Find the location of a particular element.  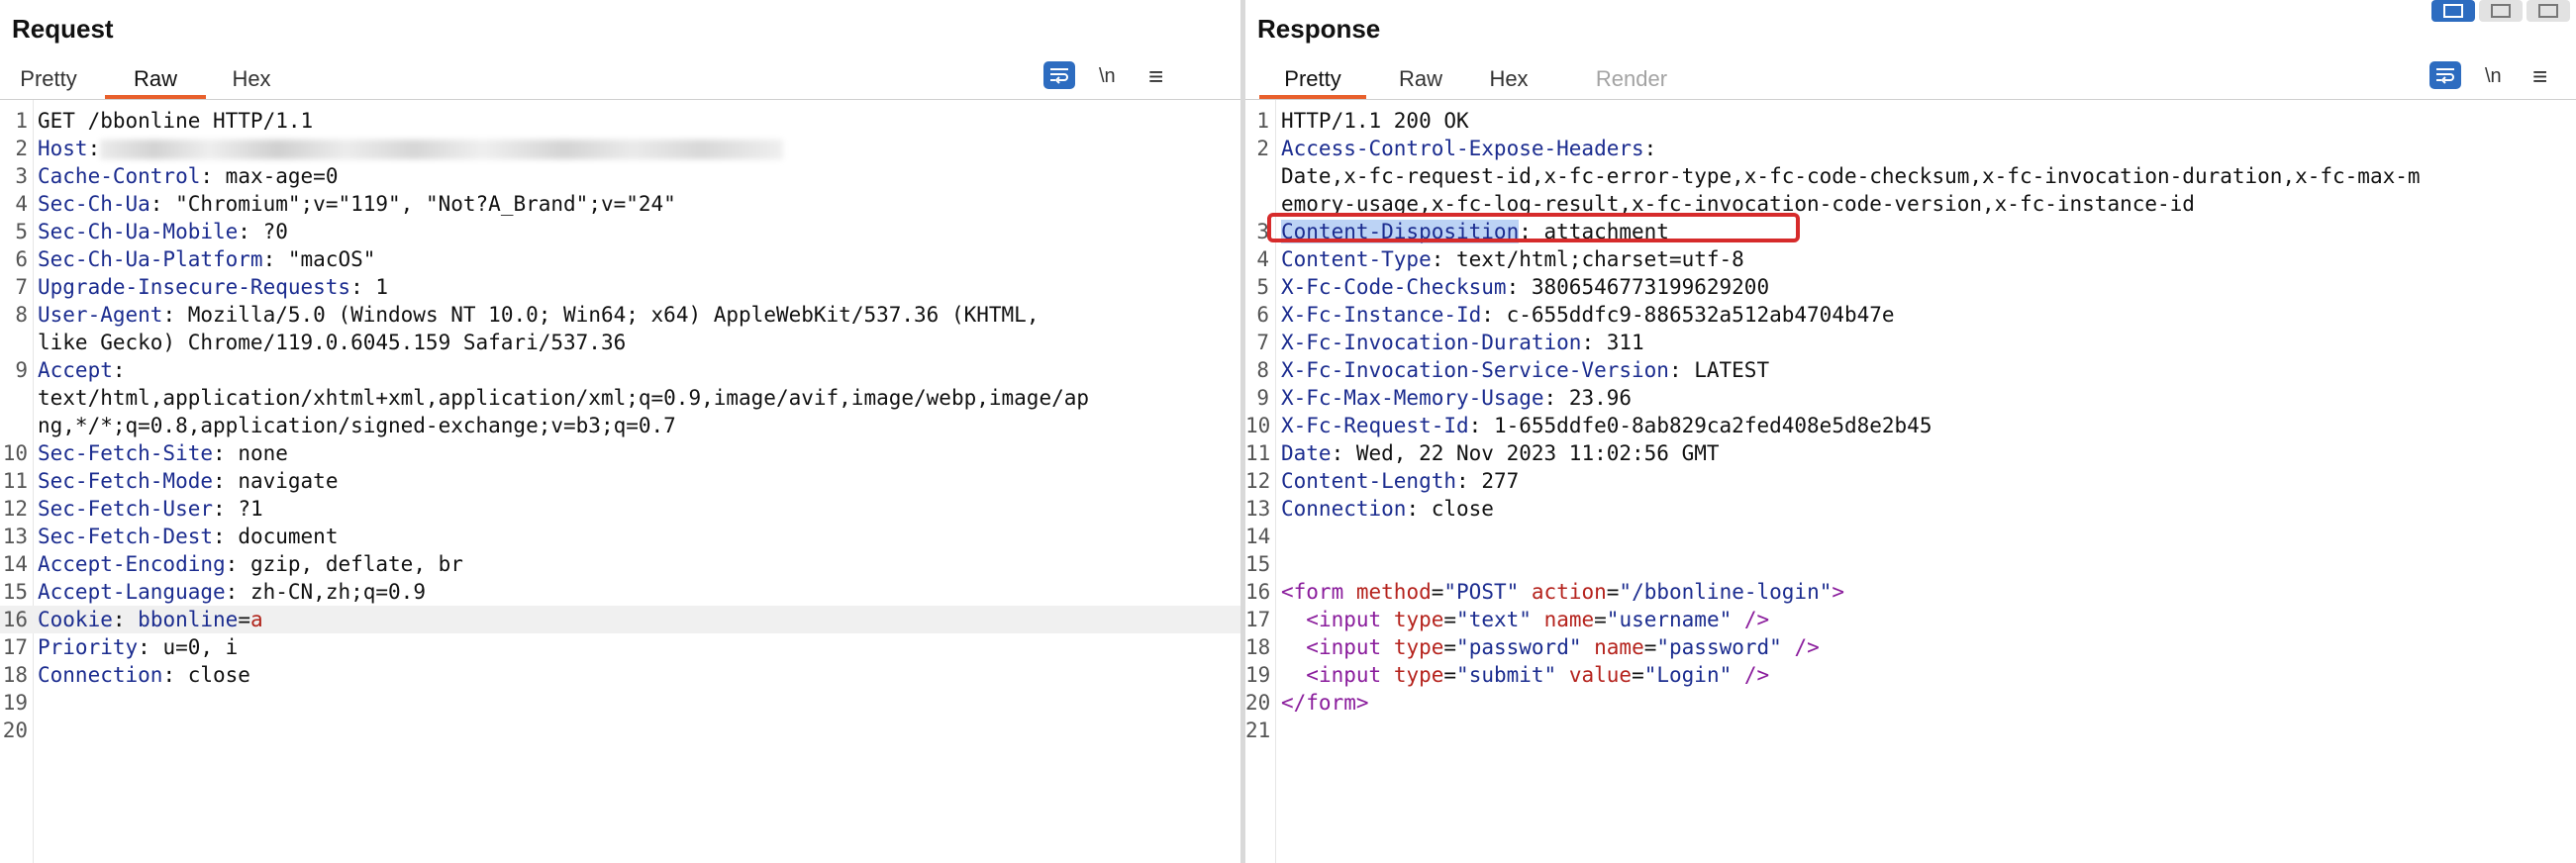

split-rows-icon is located at coordinates (2501, 11).